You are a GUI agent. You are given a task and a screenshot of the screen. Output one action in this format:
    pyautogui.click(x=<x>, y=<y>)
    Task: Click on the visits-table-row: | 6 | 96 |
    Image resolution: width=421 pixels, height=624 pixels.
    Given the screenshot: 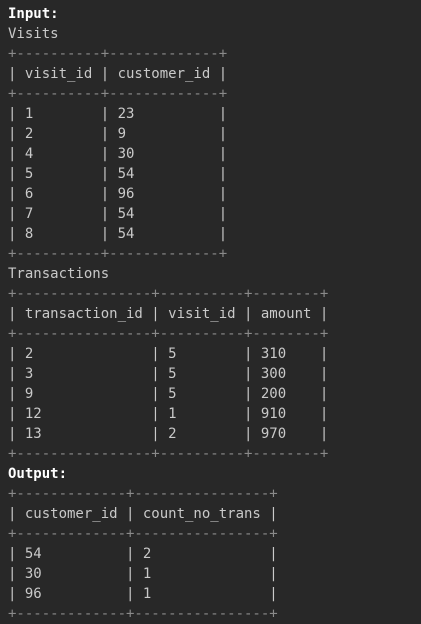 What is the action you would take?
    pyautogui.click(x=118, y=194)
    